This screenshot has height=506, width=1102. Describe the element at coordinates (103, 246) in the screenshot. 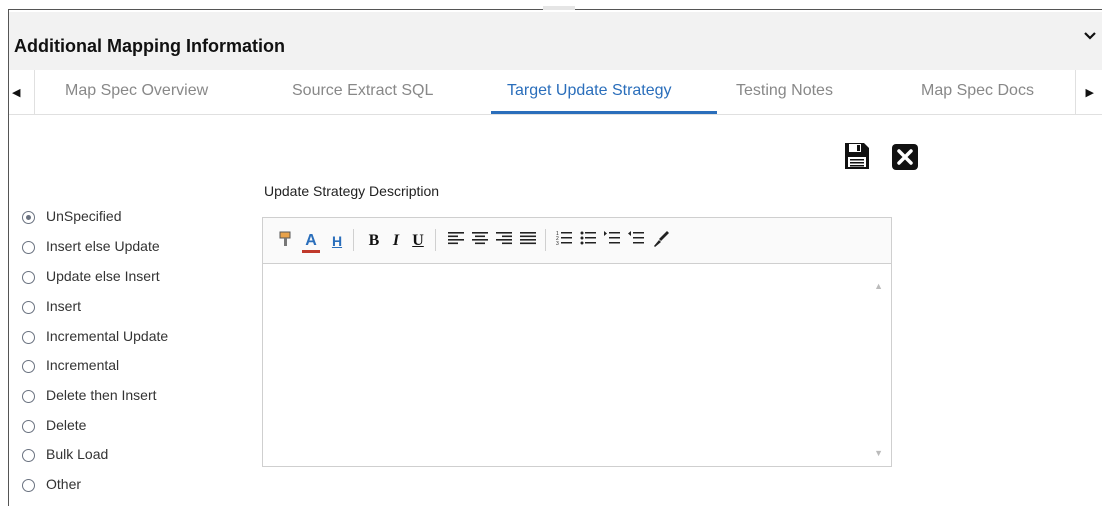

I see `radio-label: Insert else Update` at that location.